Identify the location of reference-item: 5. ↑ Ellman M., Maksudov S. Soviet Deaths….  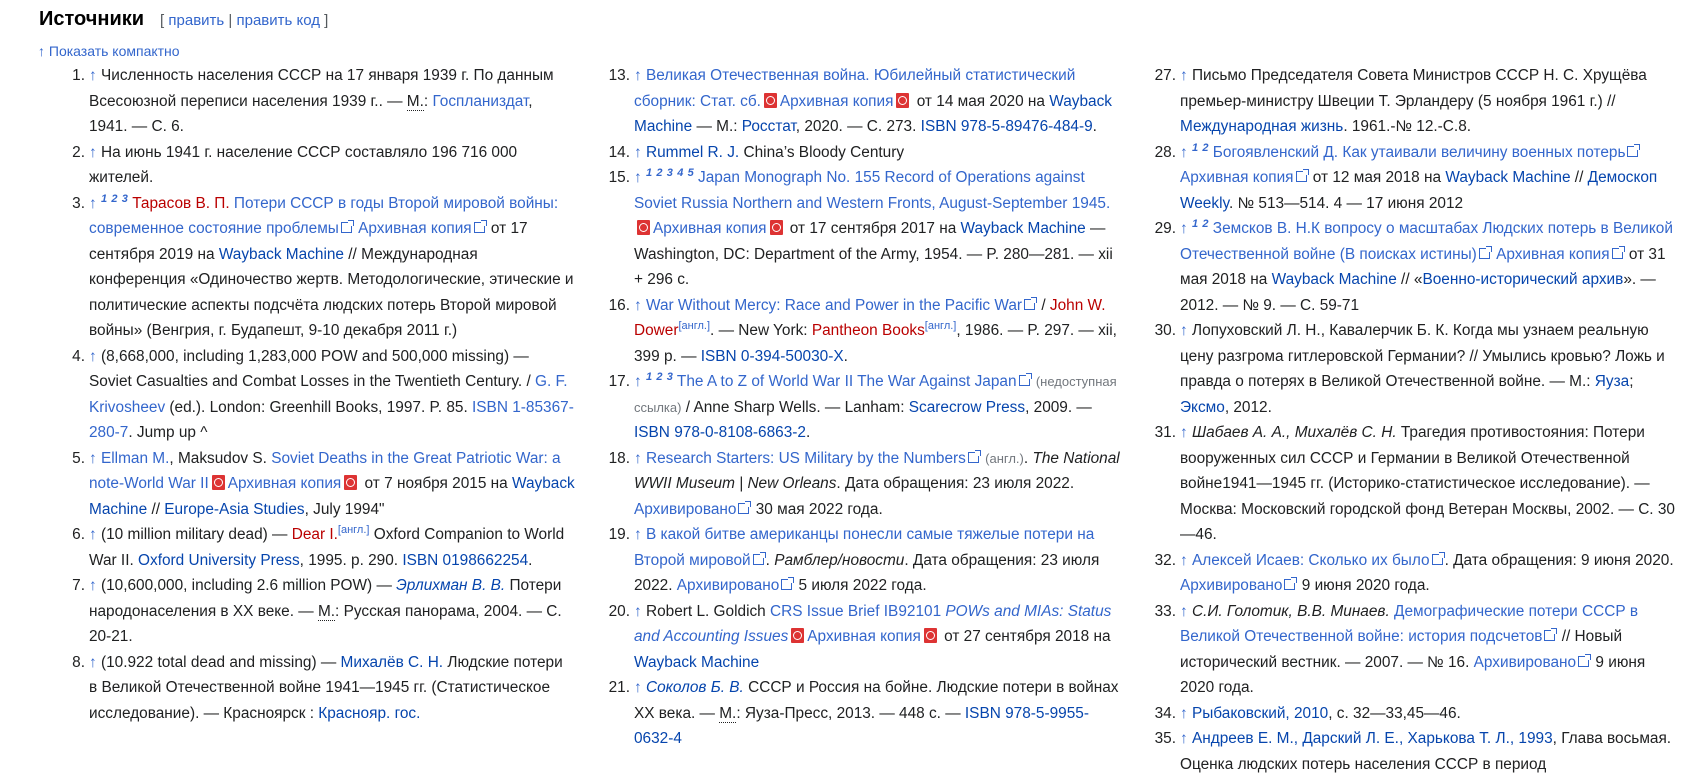
(323, 483).